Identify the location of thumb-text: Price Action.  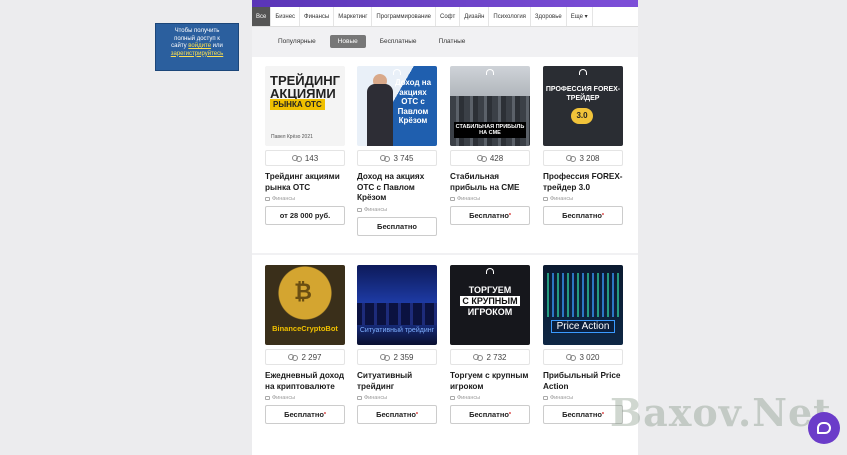
(583, 326).